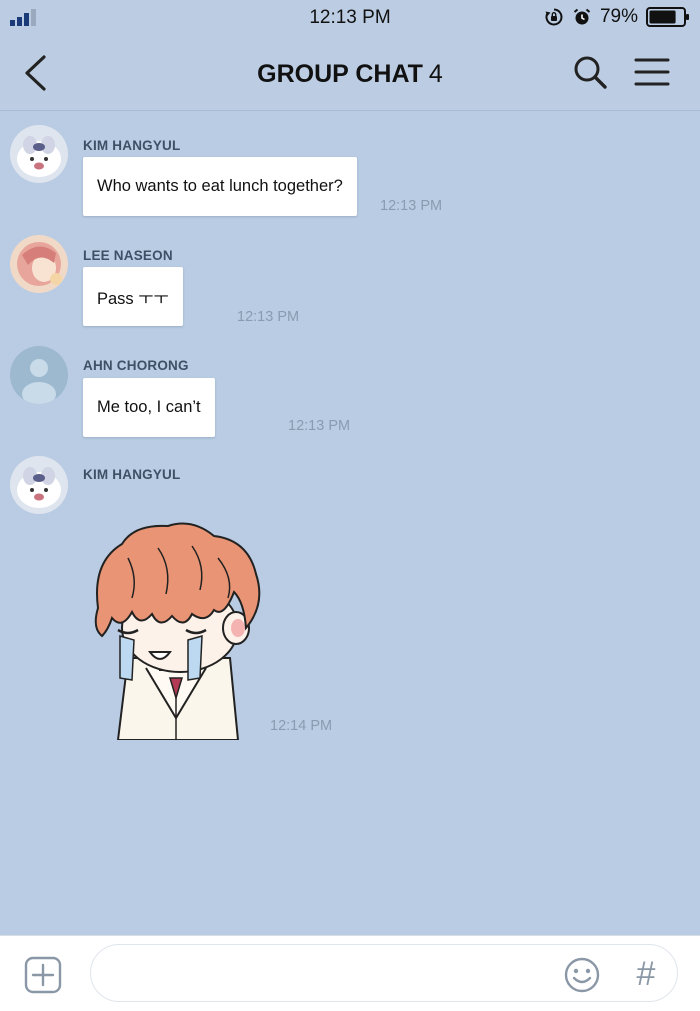 This screenshot has width=700, height=1011. What do you see at coordinates (128, 255) in the screenshot?
I see `sender-name: LEE NASEON` at bounding box center [128, 255].